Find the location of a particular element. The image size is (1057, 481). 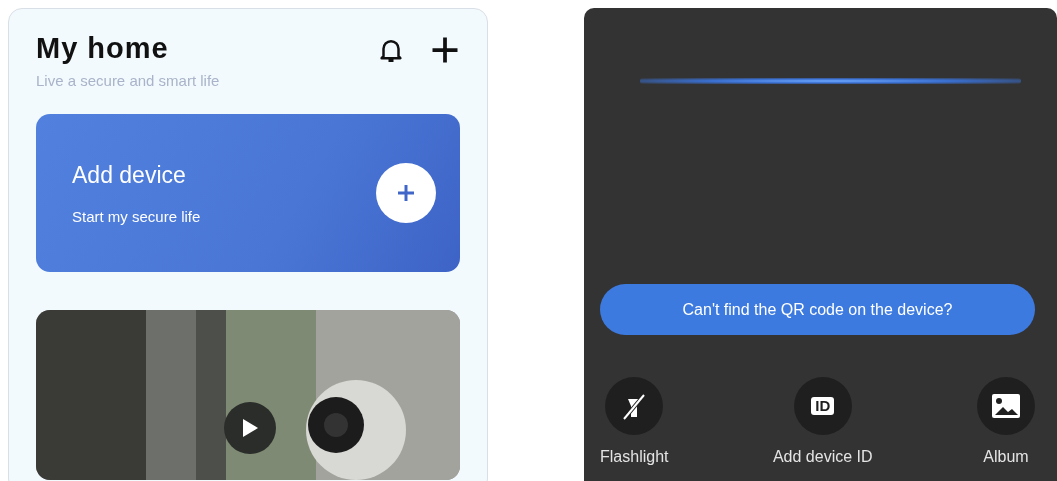

play-icon is located at coordinates (250, 428).